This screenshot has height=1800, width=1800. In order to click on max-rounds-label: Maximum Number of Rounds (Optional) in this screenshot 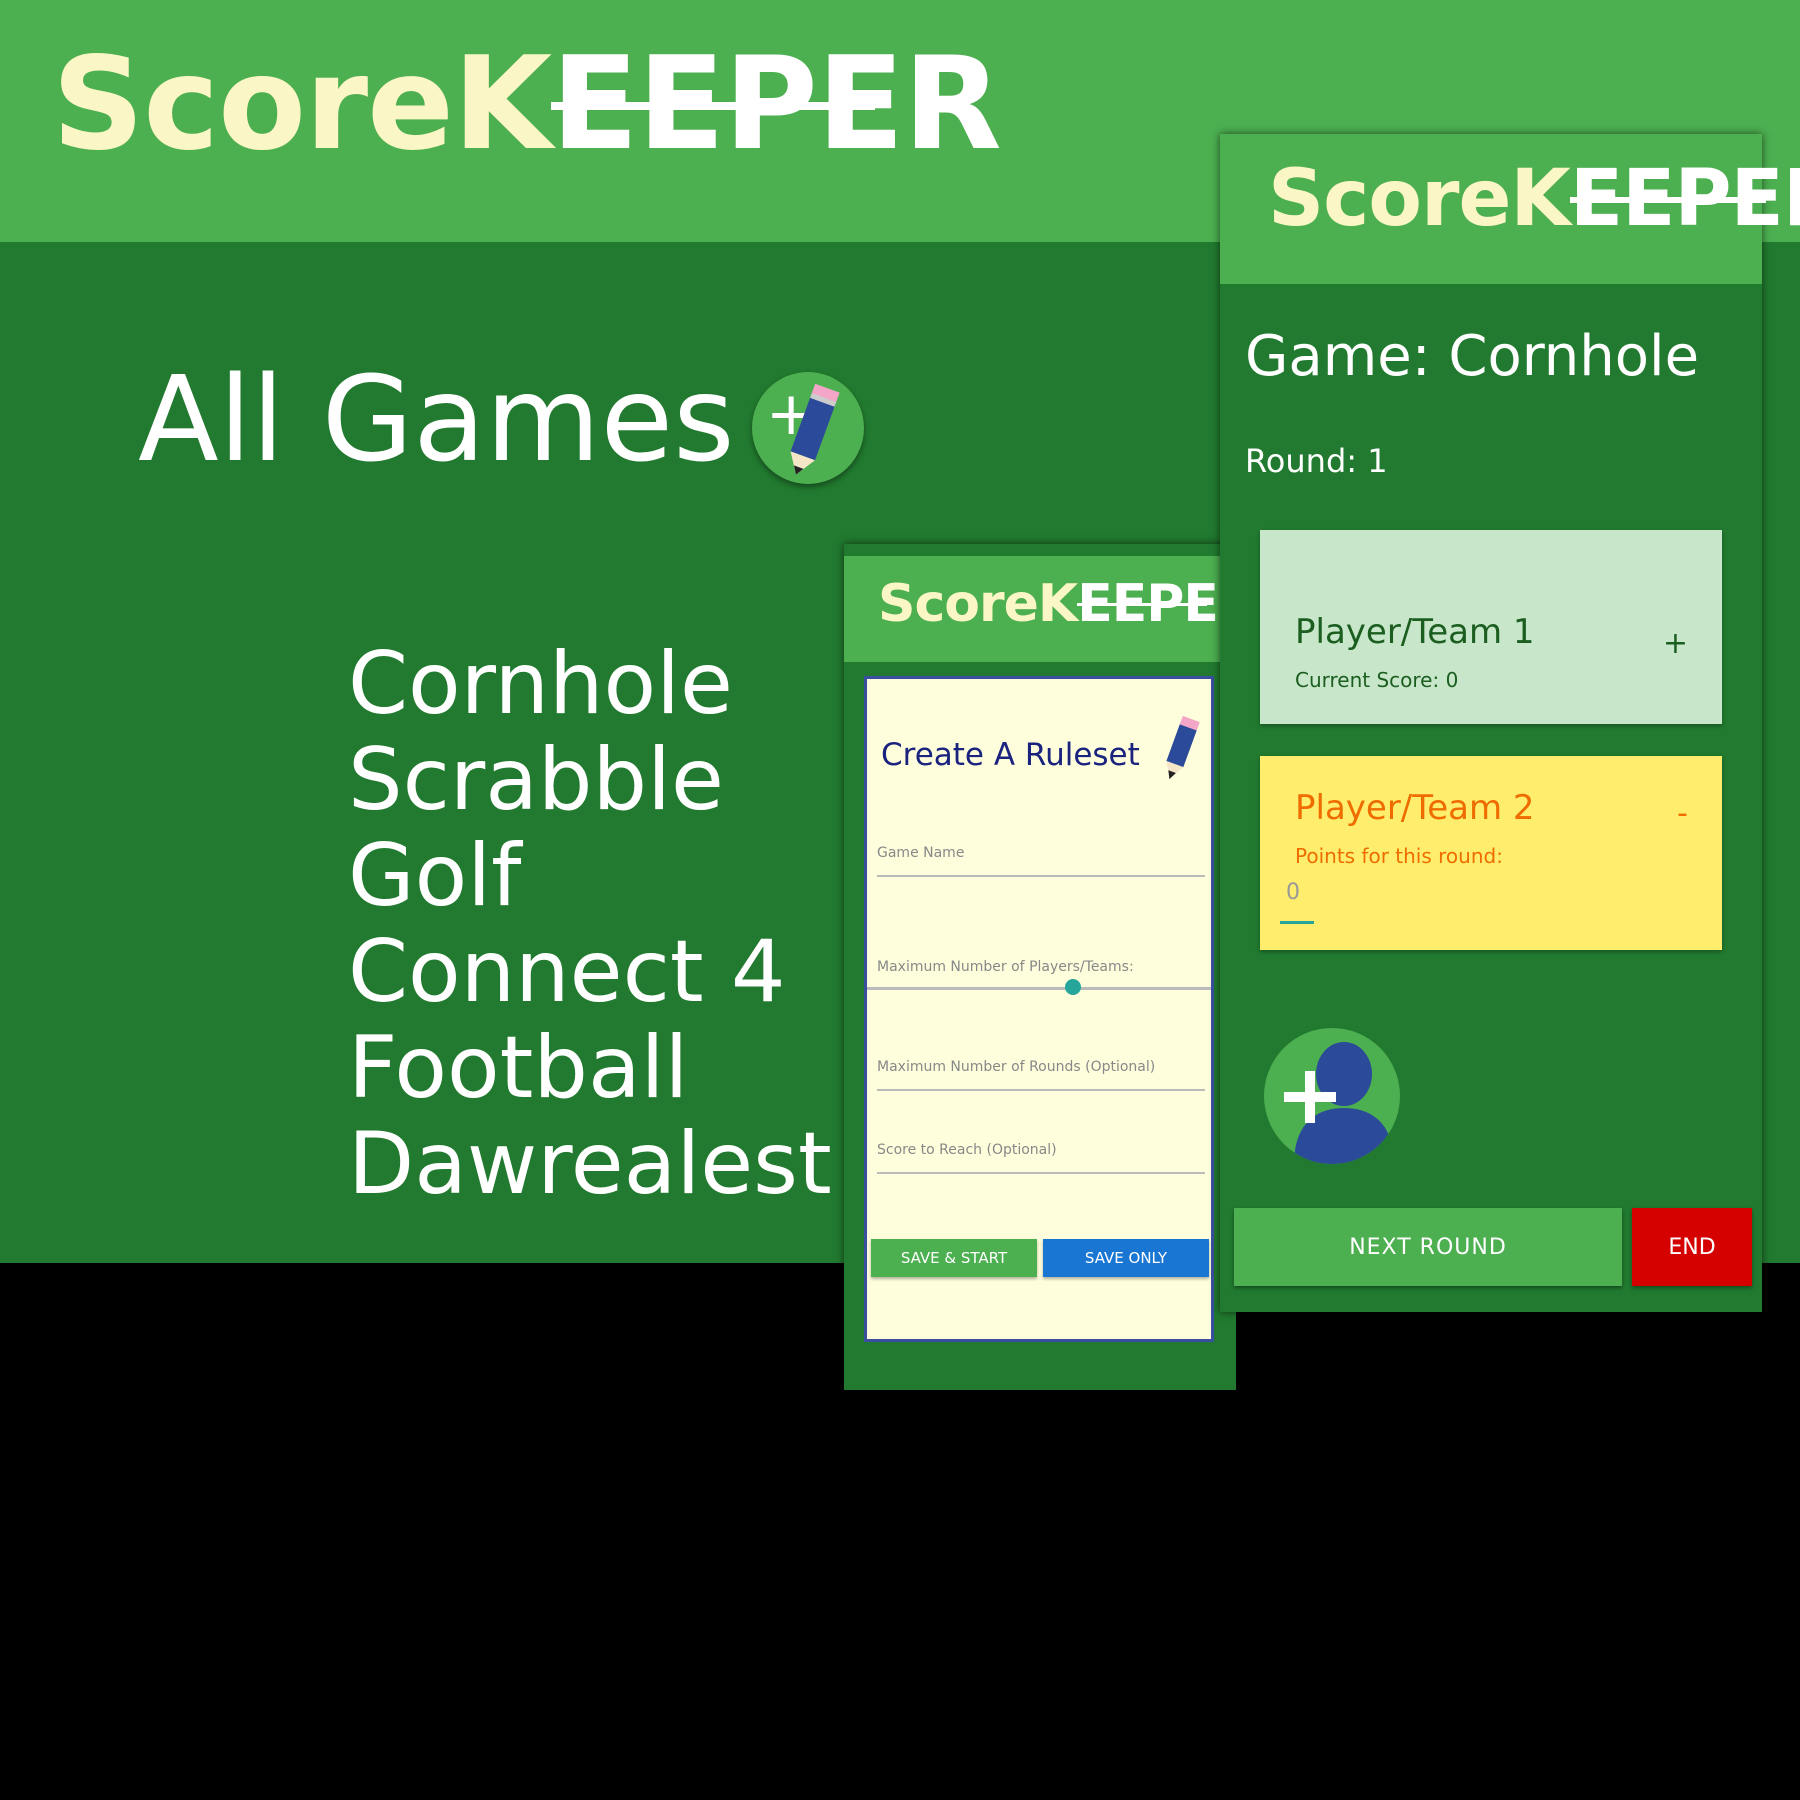, I will do `click(1016, 1067)`.